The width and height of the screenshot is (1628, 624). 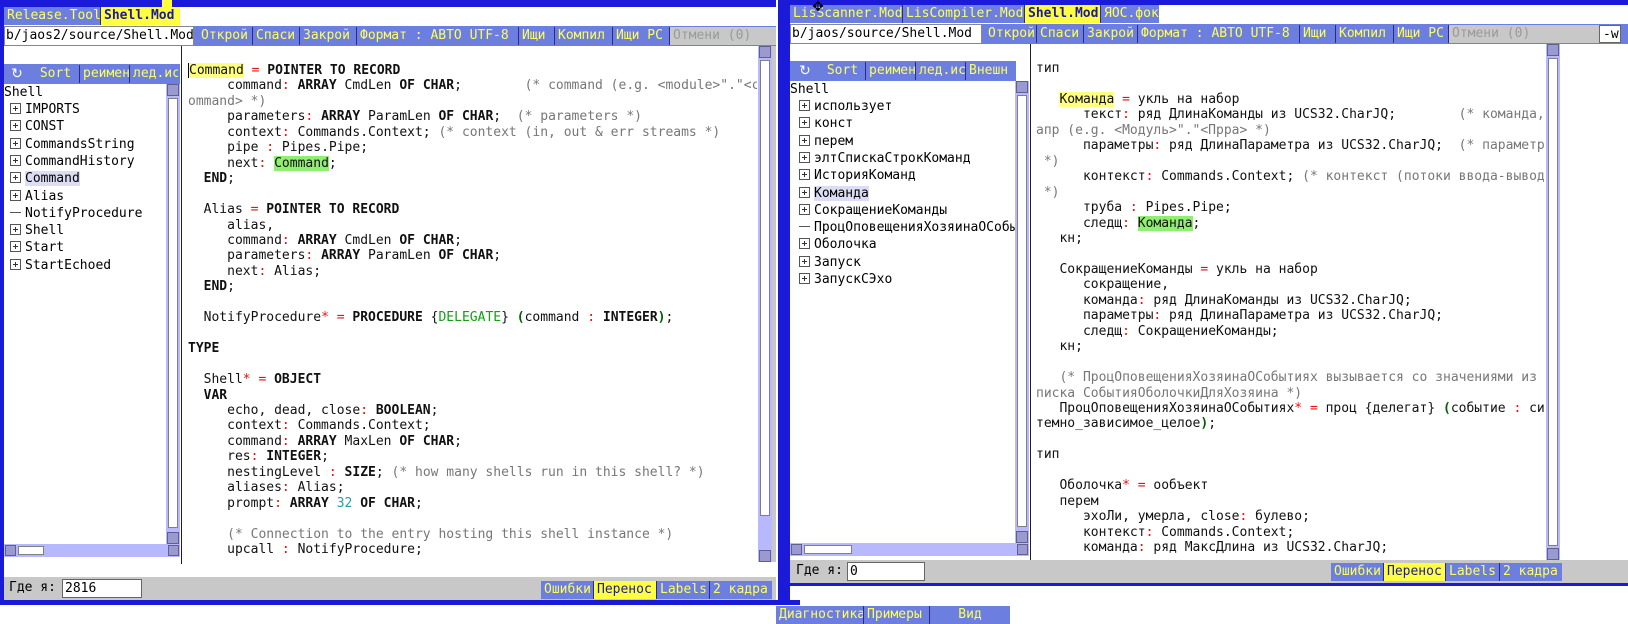 What do you see at coordinates (1219, 34) in the screenshot?
I see `format-button-right: Формат : АВТО UTF-8` at bounding box center [1219, 34].